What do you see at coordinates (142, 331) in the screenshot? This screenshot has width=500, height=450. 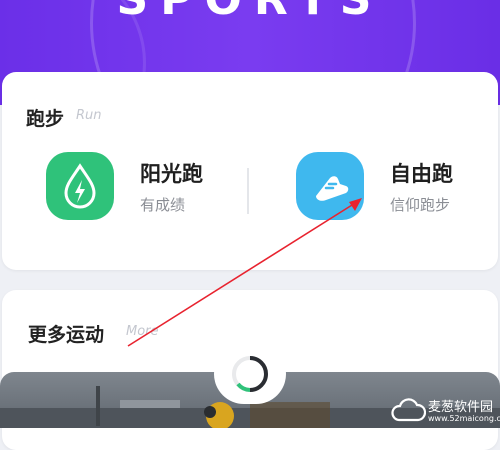 I see `more-sports-subtitle: More` at bounding box center [142, 331].